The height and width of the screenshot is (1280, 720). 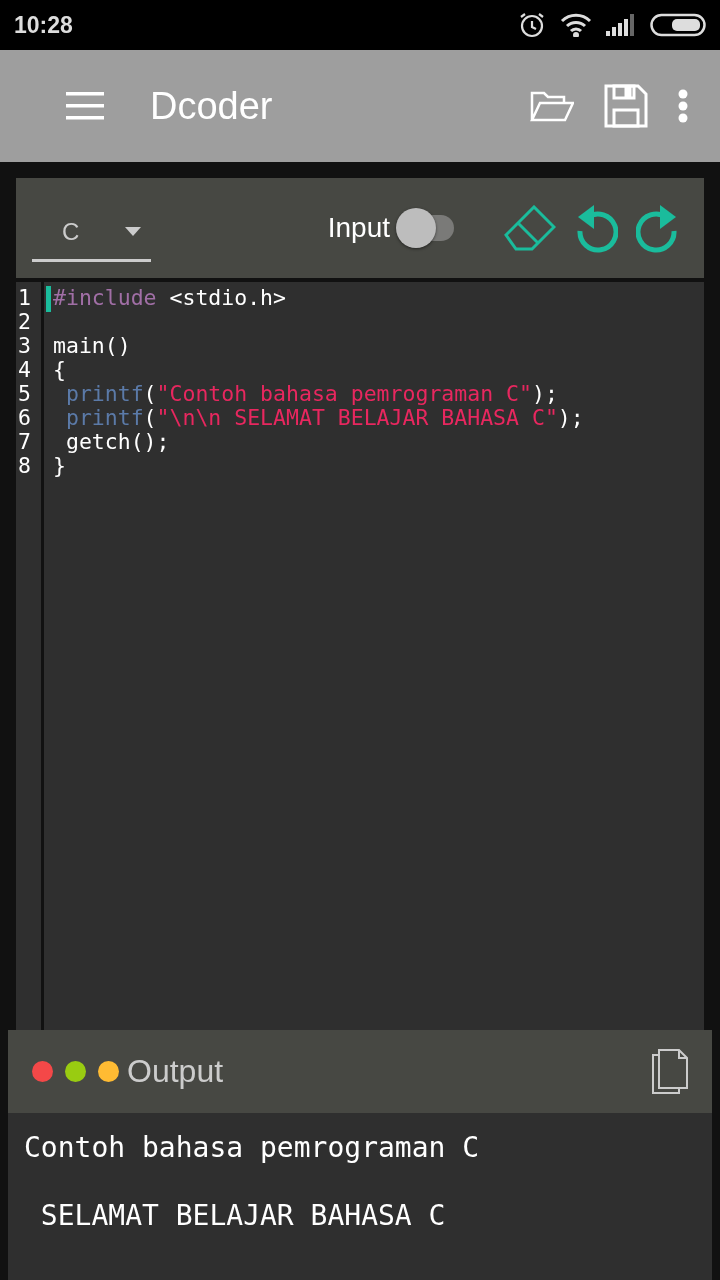 I want to click on output-line: SELAMAT BELAJAR BAHASA C, so click(x=243, y=1216).